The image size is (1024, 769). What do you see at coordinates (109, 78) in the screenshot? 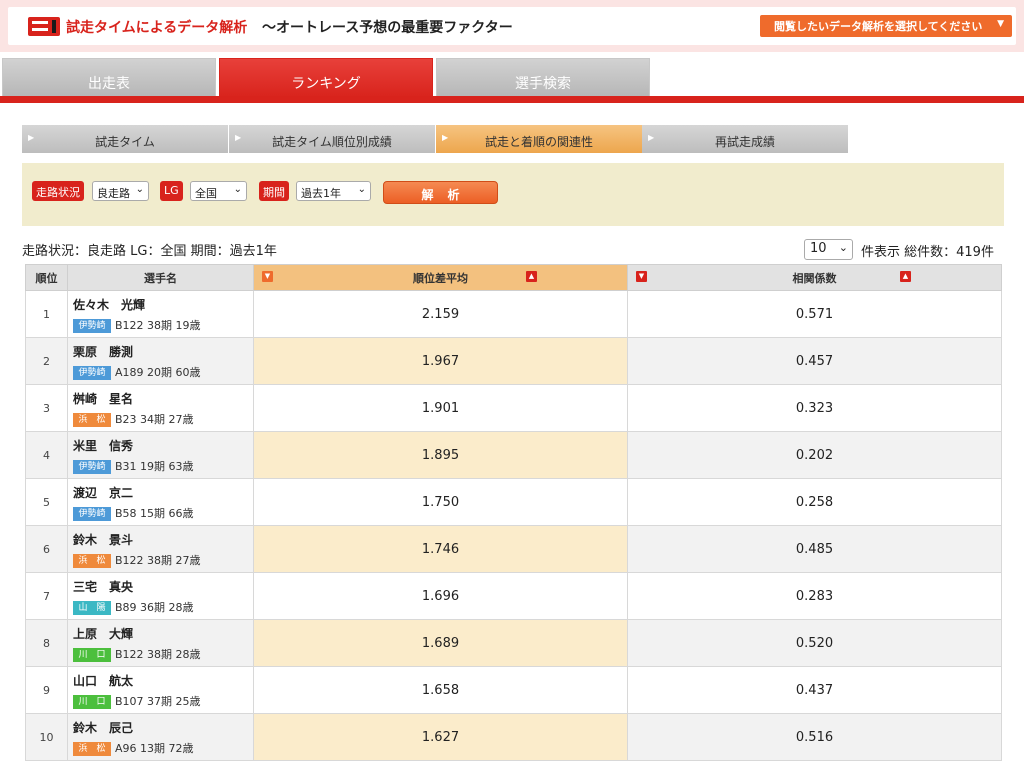
I see `tab-entry-list: 出走表` at bounding box center [109, 78].